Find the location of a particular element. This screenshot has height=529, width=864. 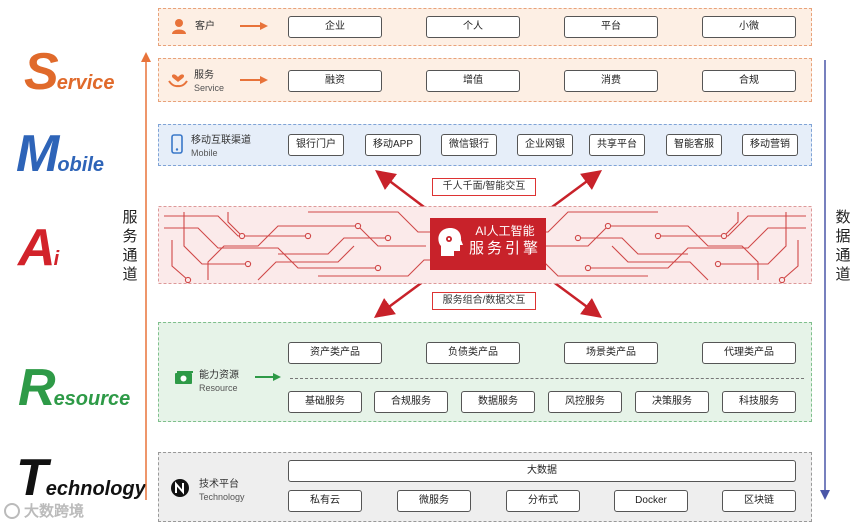

resource-arrow-icon is located at coordinates (268, 377).